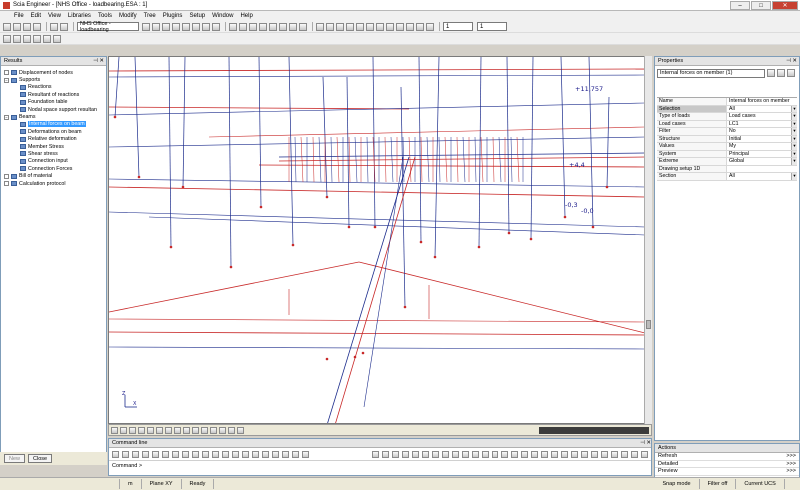  I want to click on properties-selector-combo: Internal forces on member (1), so click(711, 73).